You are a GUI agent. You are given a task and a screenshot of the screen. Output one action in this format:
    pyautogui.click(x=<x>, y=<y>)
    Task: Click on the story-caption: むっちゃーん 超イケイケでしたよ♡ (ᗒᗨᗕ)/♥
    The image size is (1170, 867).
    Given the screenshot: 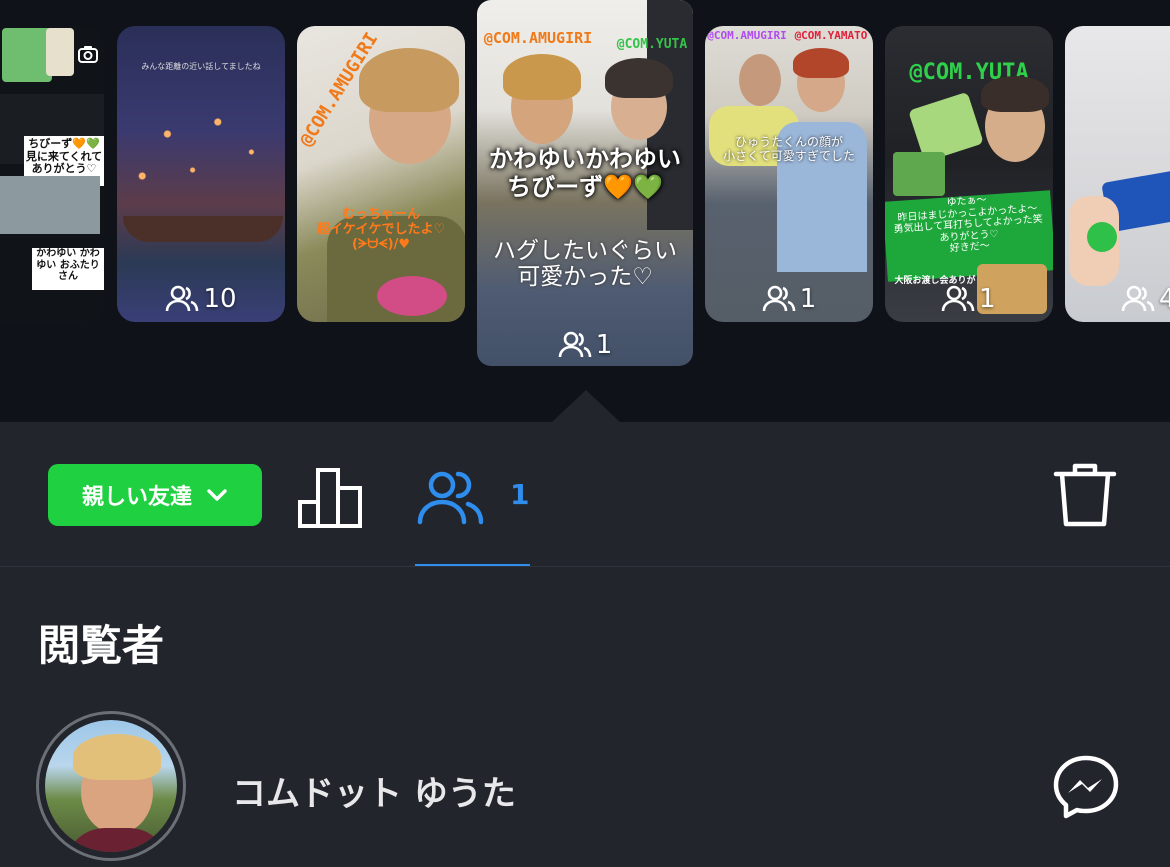 What is the action you would take?
    pyautogui.click(x=381, y=229)
    